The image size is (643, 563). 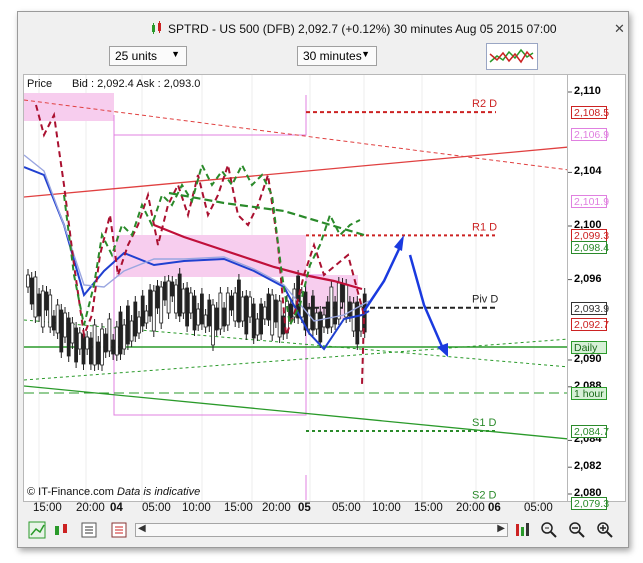 What do you see at coordinates (523, 530) in the screenshot?
I see `chart-settings-icon` at bounding box center [523, 530].